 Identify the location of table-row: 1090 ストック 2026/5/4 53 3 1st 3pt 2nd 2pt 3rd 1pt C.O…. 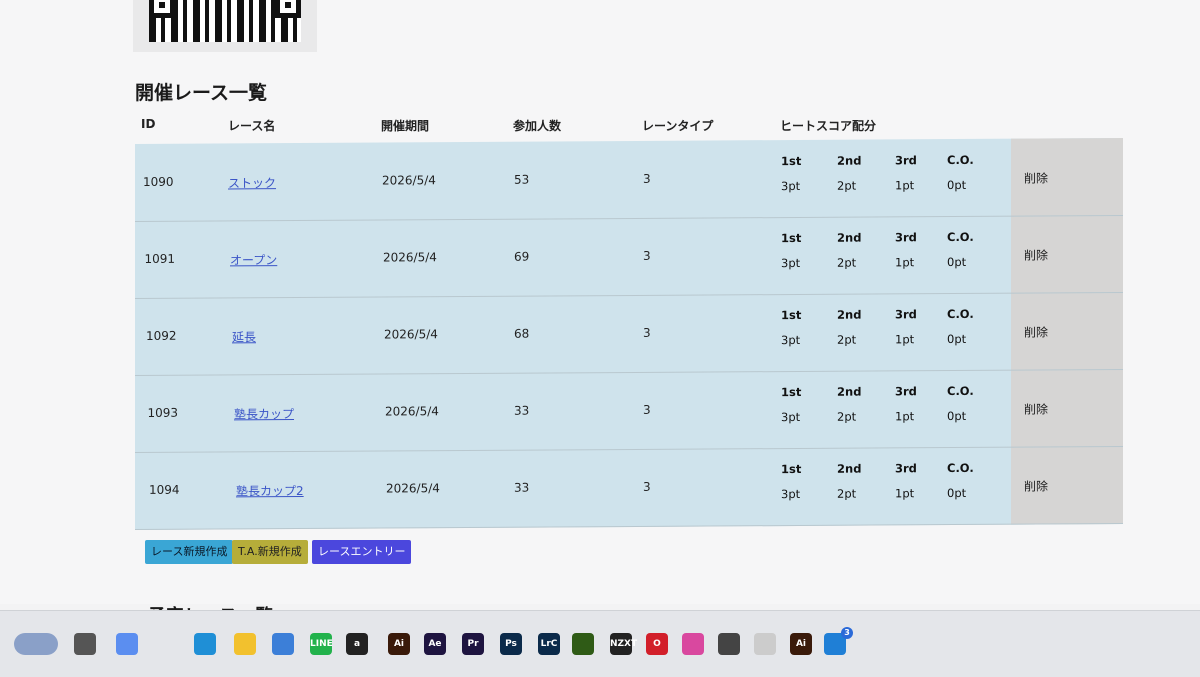
(629, 180).